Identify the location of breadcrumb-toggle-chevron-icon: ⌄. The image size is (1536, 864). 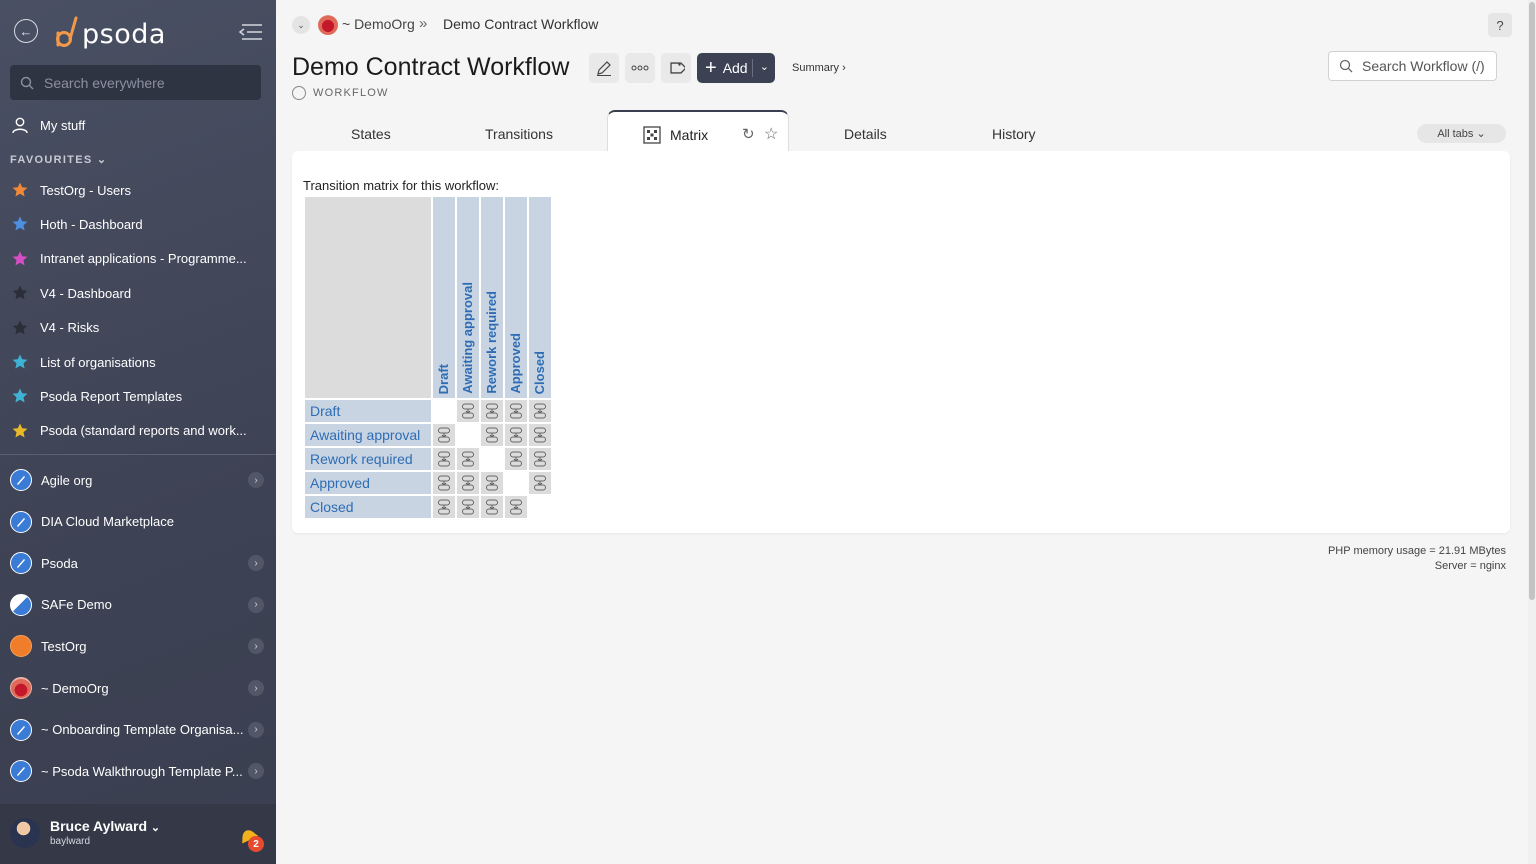
(301, 25).